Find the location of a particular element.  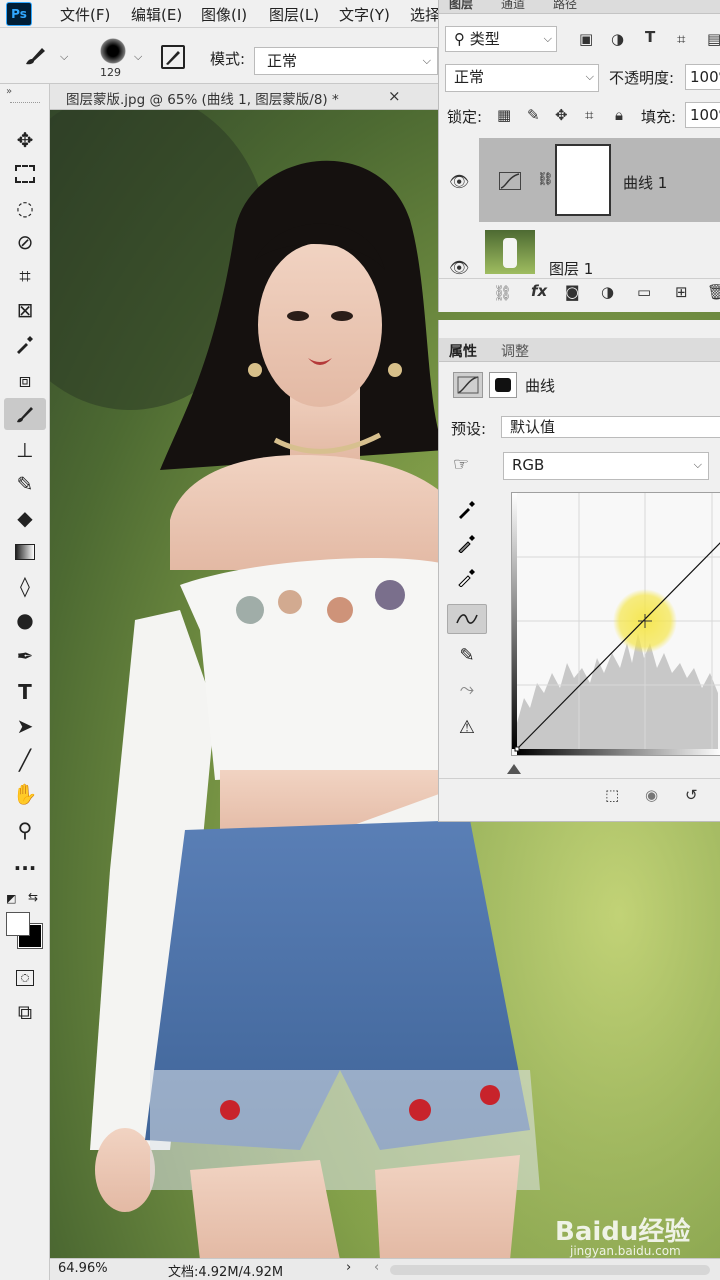

channel-select: RGB ⌵ is located at coordinates (606, 466).